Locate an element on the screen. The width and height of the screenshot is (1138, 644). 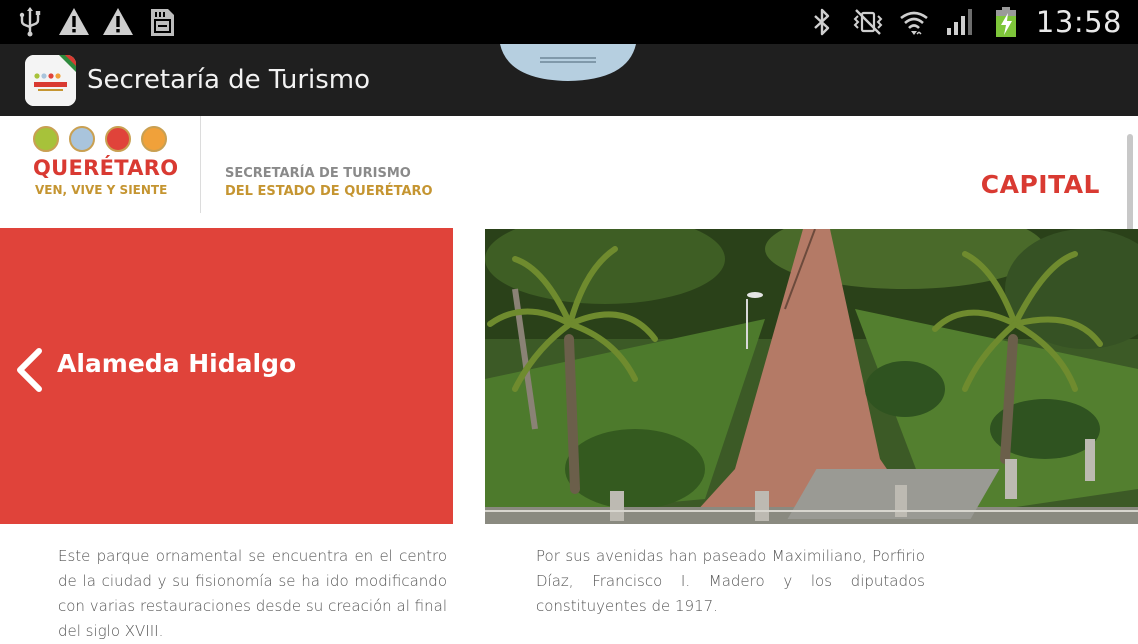
logo-dot-orange is located at coordinates (154, 139).